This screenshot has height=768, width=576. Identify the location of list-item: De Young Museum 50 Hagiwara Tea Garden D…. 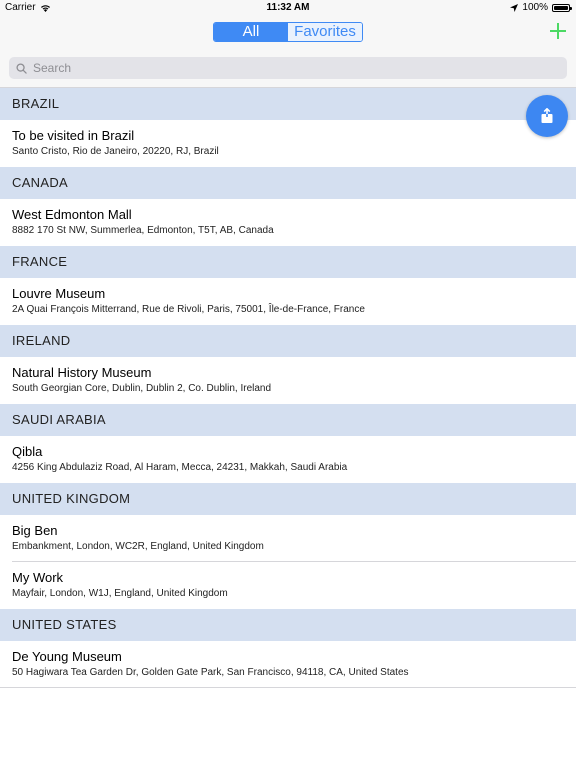
(288, 664).